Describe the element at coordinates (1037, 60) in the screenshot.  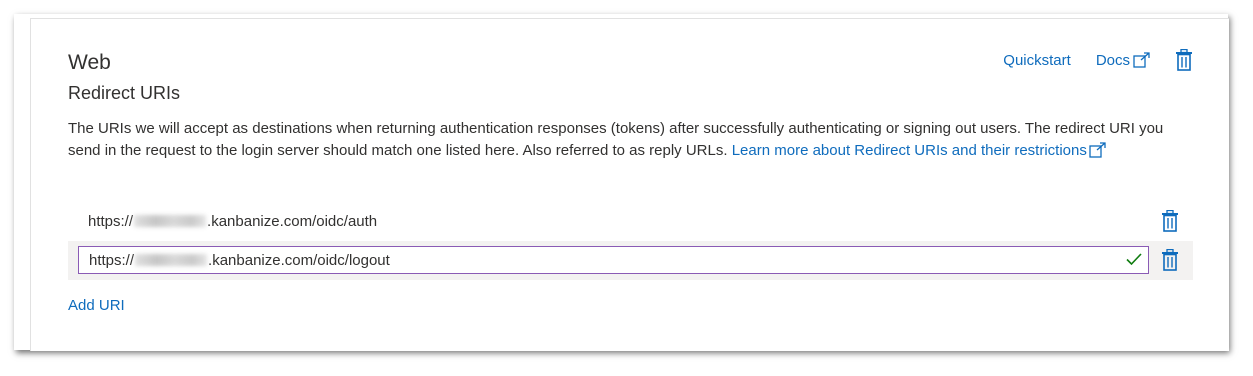
I see `quickstart-link: Quickstart` at that location.